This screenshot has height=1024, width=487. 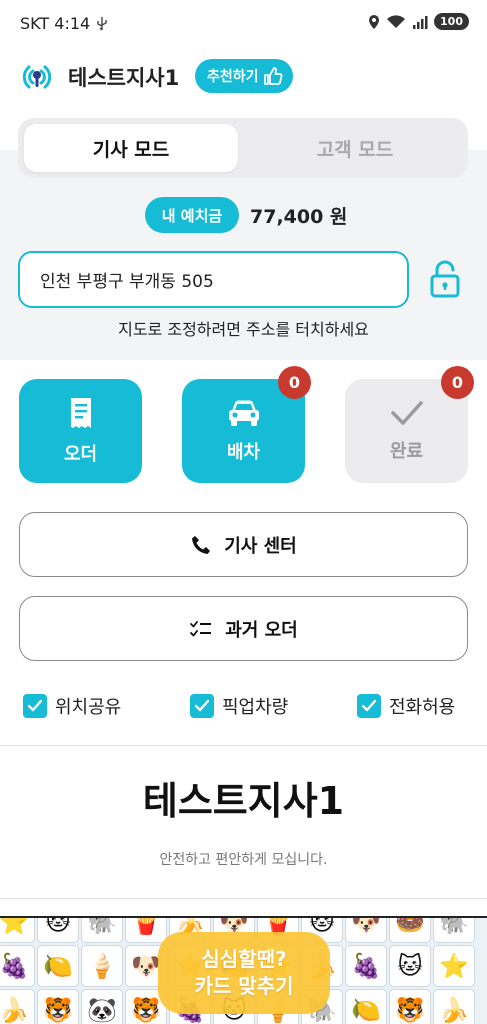 What do you see at coordinates (243, 413) in the screenshot?
I see `car-icon` at bounding box center [243, 413].